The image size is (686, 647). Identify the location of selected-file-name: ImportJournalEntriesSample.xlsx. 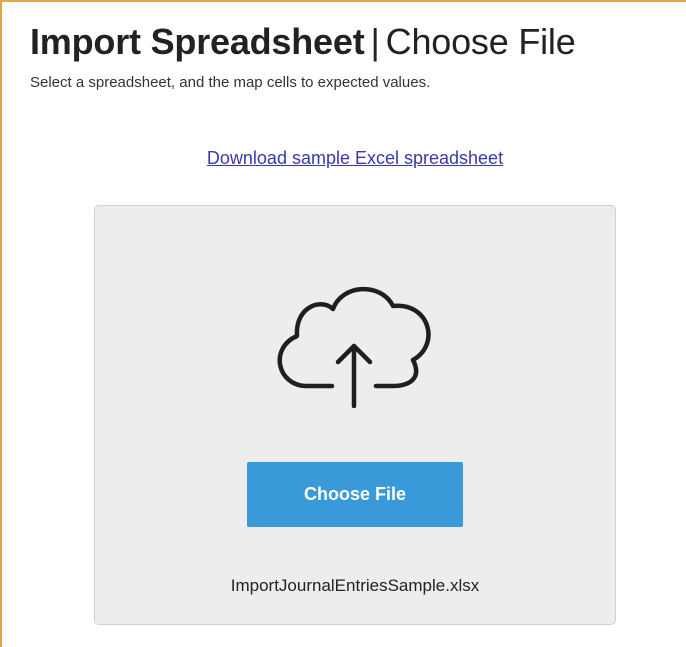
(355, 585).